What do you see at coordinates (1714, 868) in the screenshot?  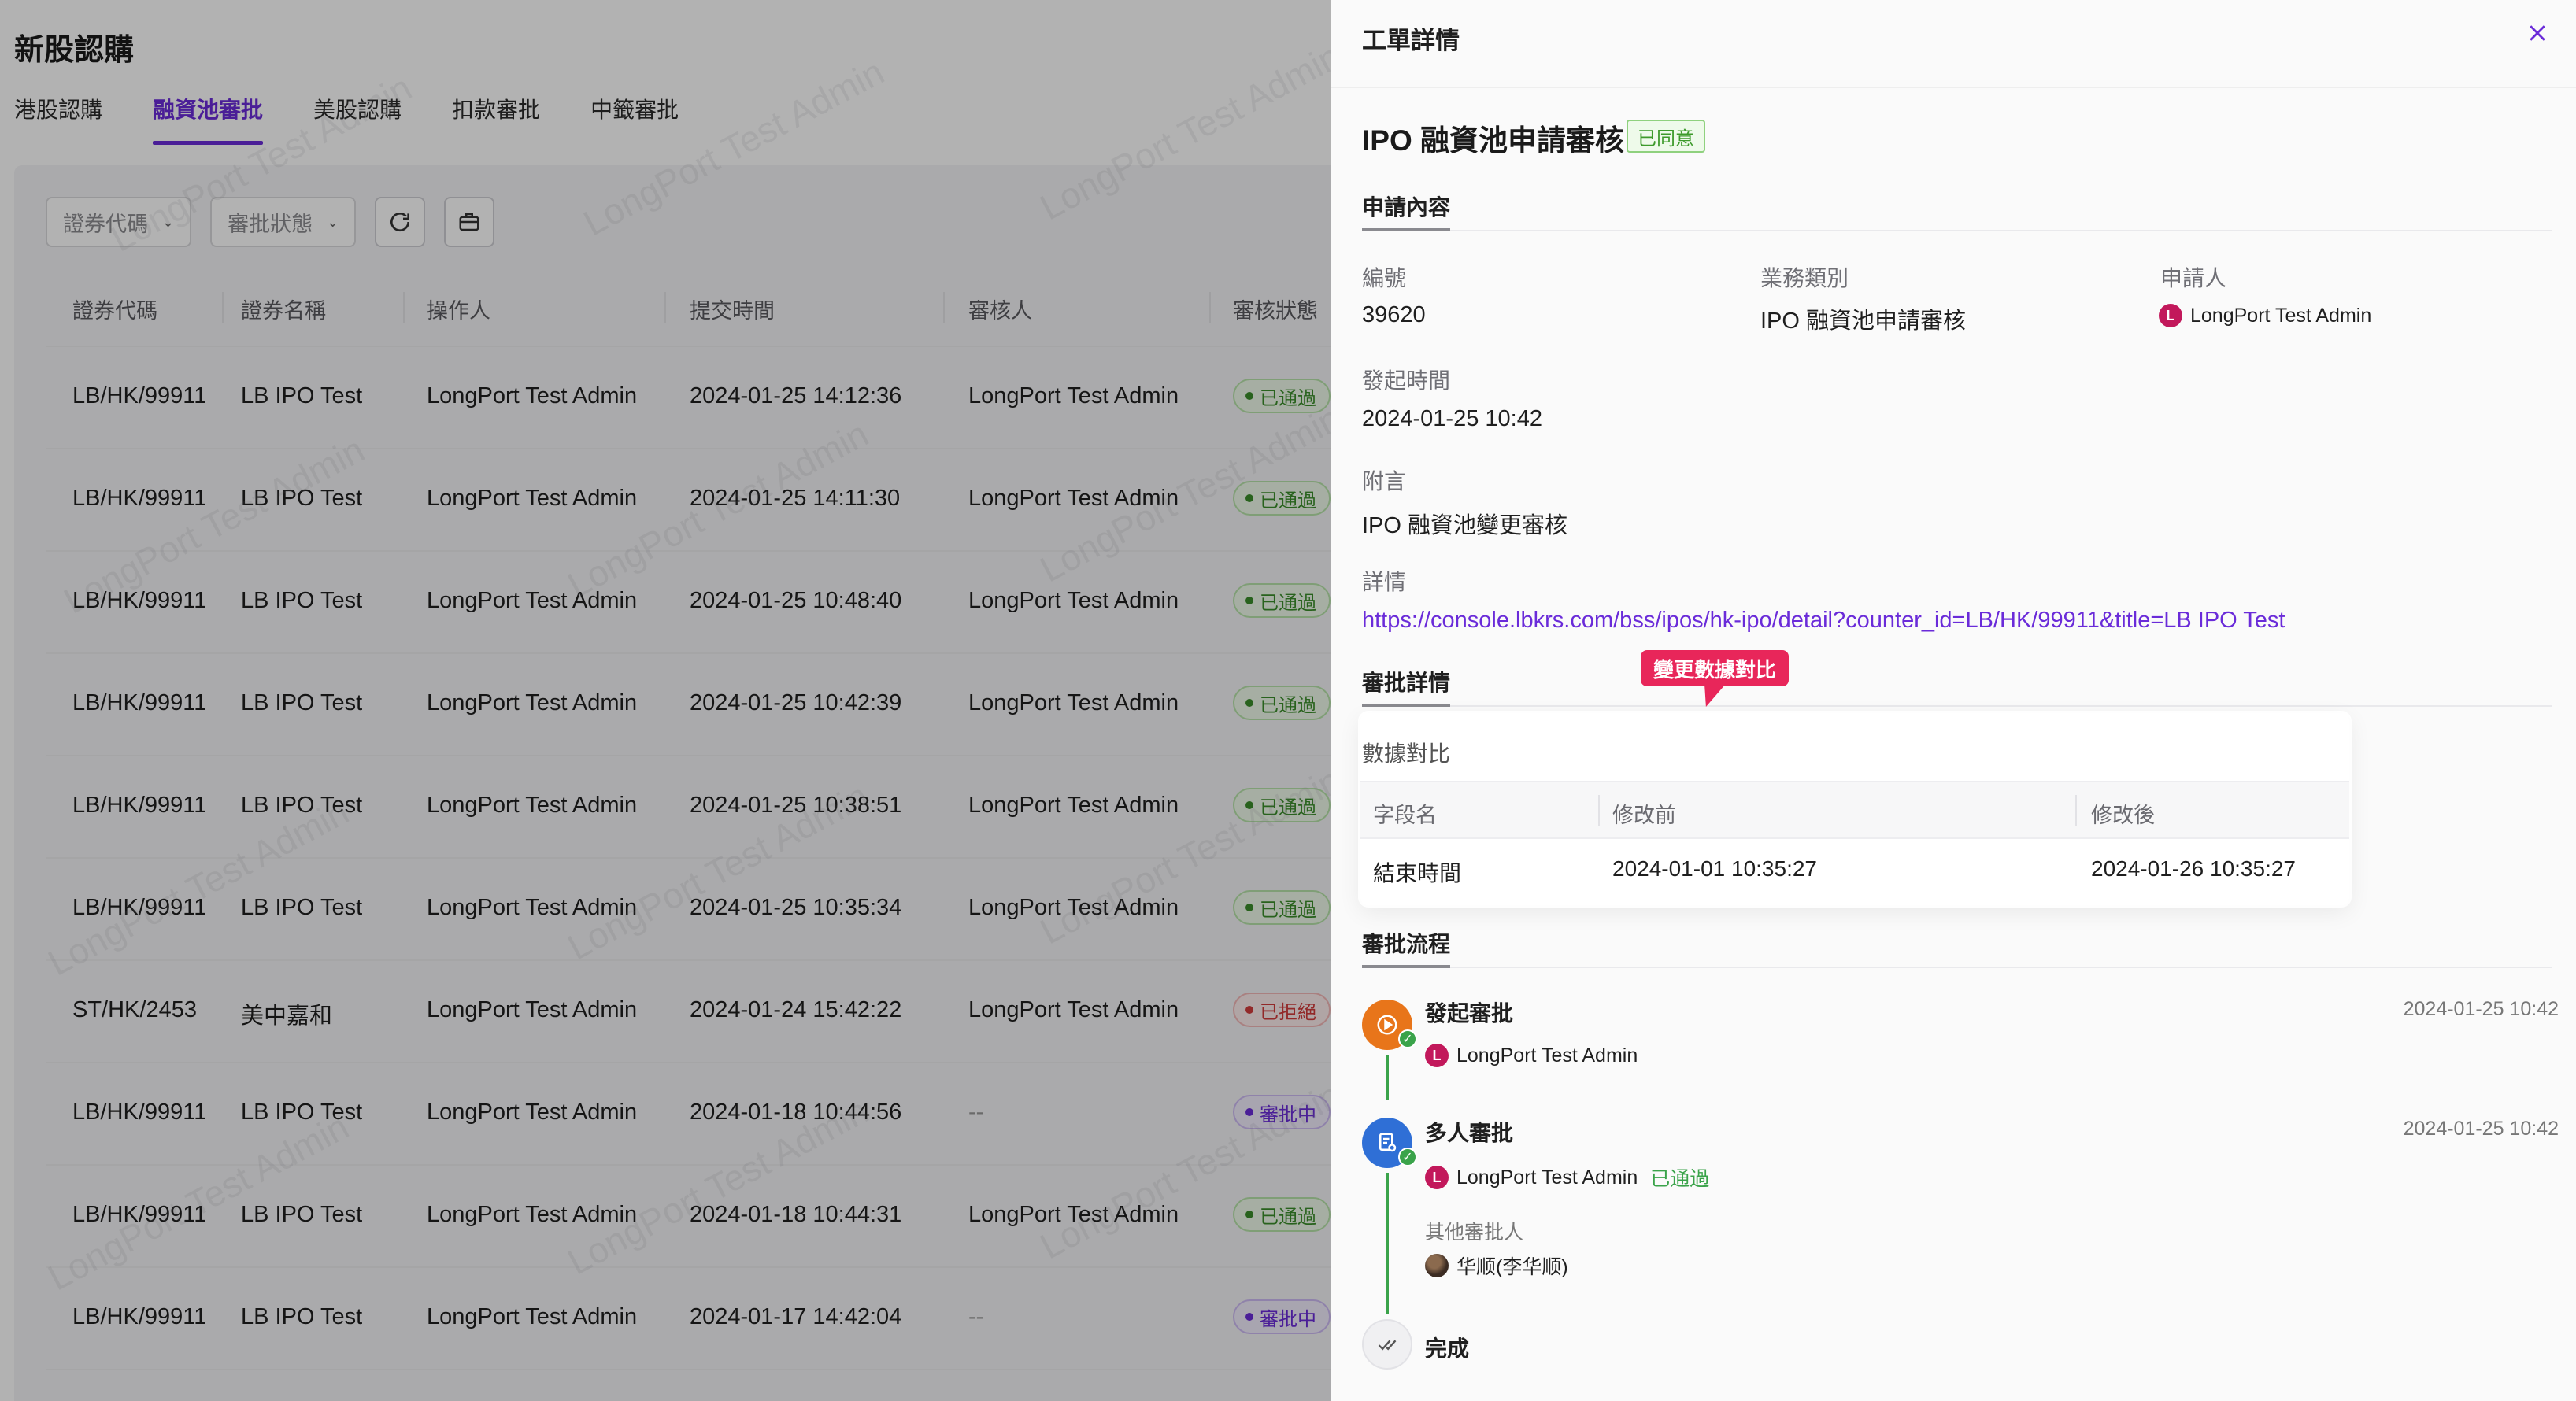 I see `comparison-before: 2024-01-01 10:35:27` at bounding box center [1714, 868].